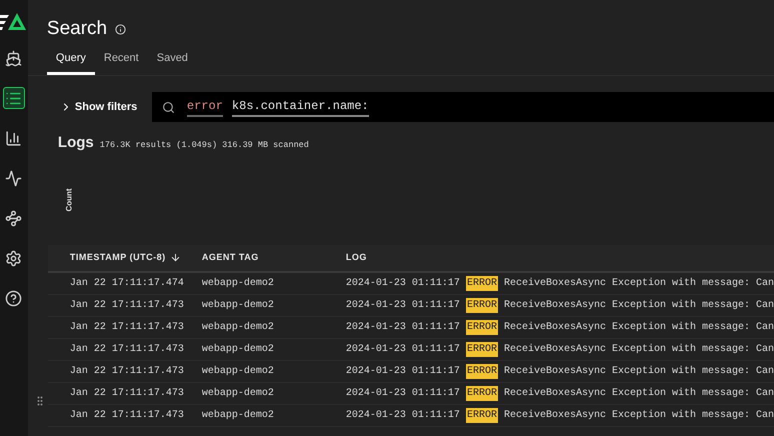 Image resolution: width=774 pixels, height=436 pixels. What do you see at coordinates (125, 257) in the screenshot?
I see `column-header: TIMESTAMP (UTC-8)` at bounding box center [125, 257].